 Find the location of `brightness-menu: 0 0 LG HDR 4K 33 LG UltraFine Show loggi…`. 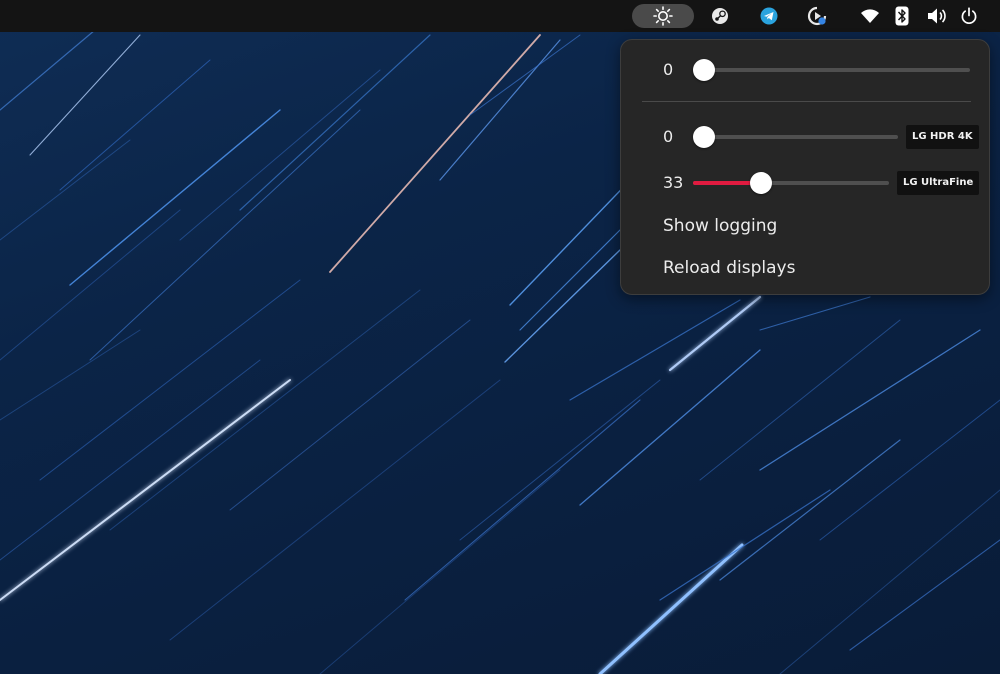

brightness-menu: 0 0 LG HDR 4K 33 LG UltraFine Show loggi… is located at coordinates (805, 167).